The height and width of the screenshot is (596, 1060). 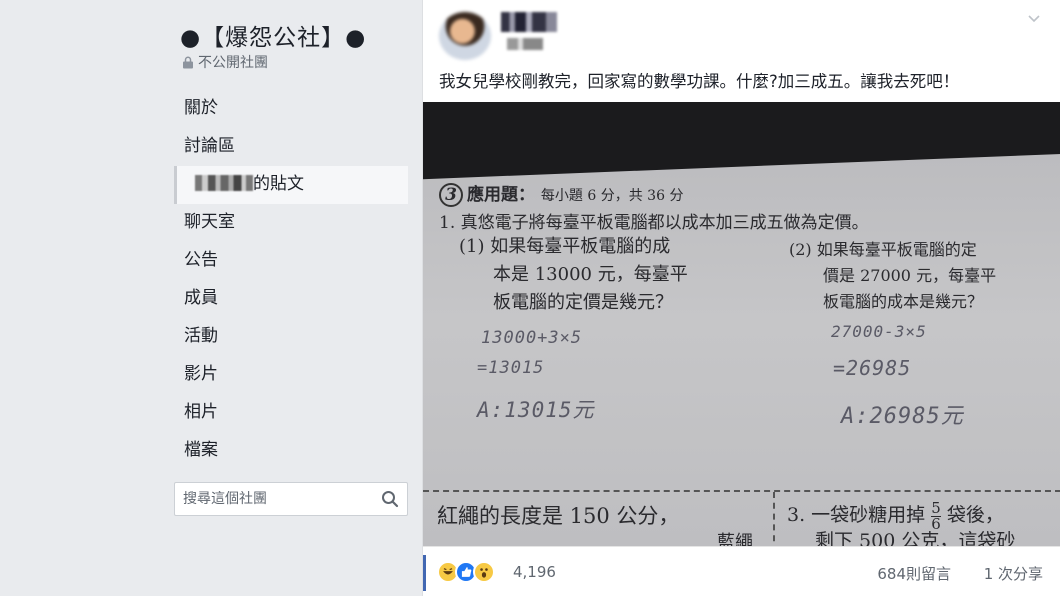 I want to click on comment-count: 684則留言, so click(x=914, y=573).